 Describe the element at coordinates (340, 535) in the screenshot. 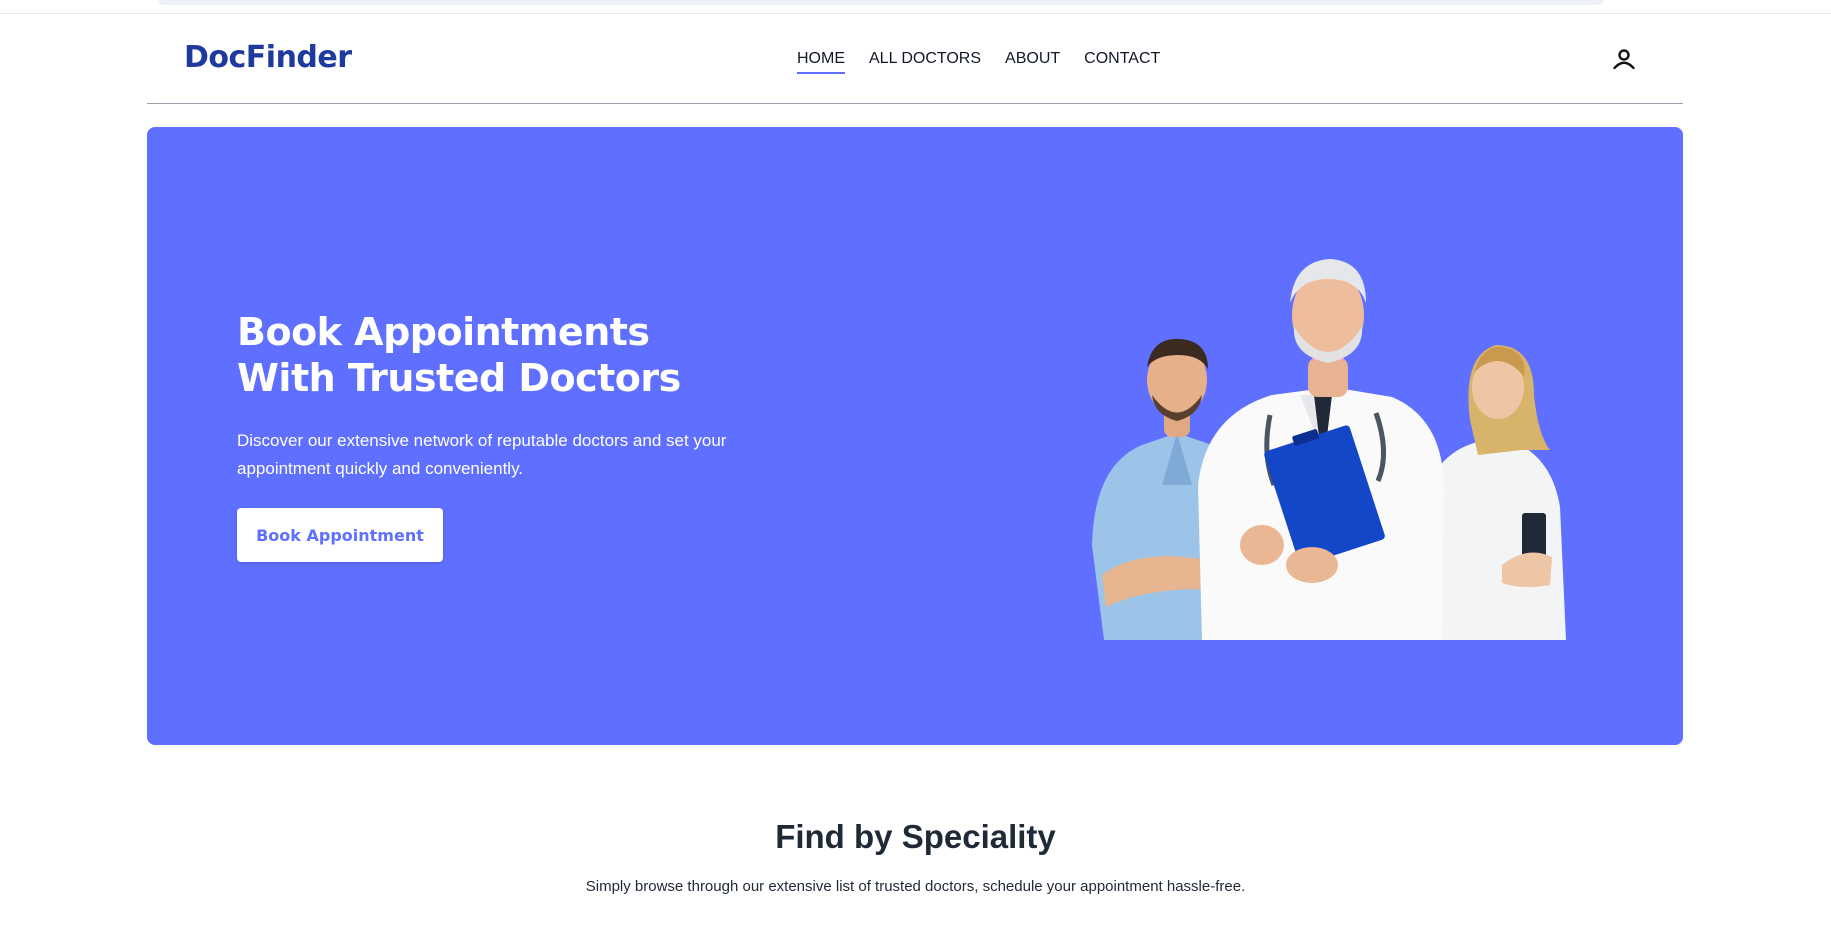

I see `book-appointment-button: Book Appointment` at that location.